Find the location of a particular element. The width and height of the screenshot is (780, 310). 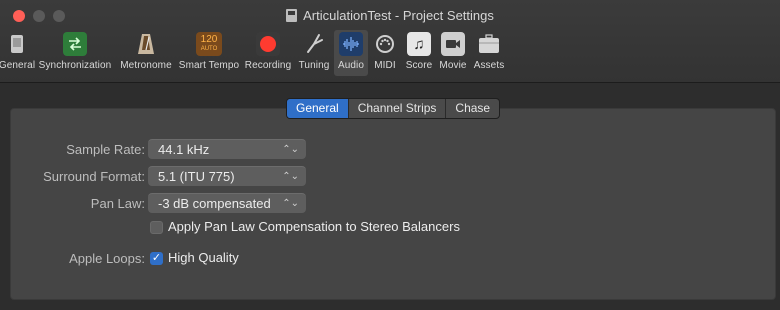

assets-icon is located at coordinates (489, 44).